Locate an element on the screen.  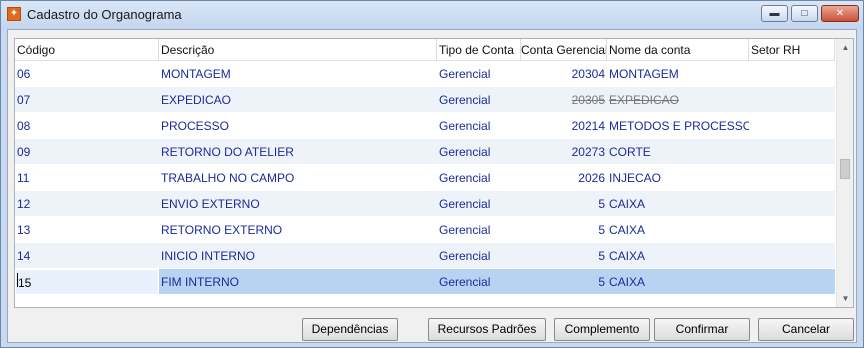
table-row: 13 RETORNO EXTERNO Gerencial 5 CAIXA is located at coordinates (425, 230).